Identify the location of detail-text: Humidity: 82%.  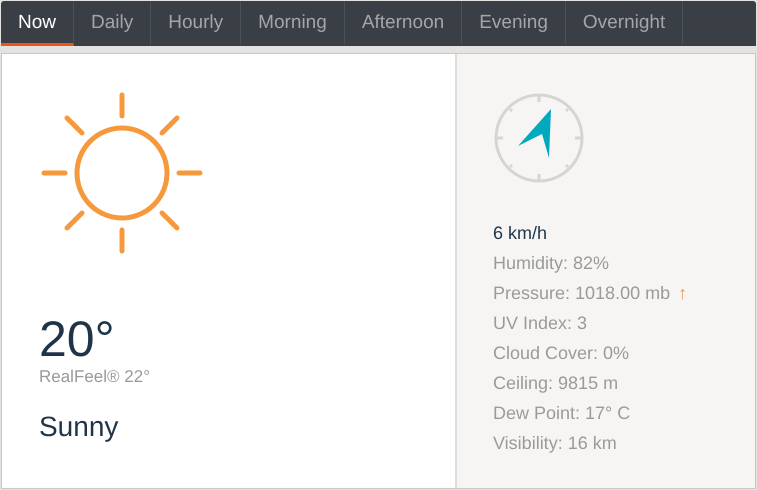
(551, 263).